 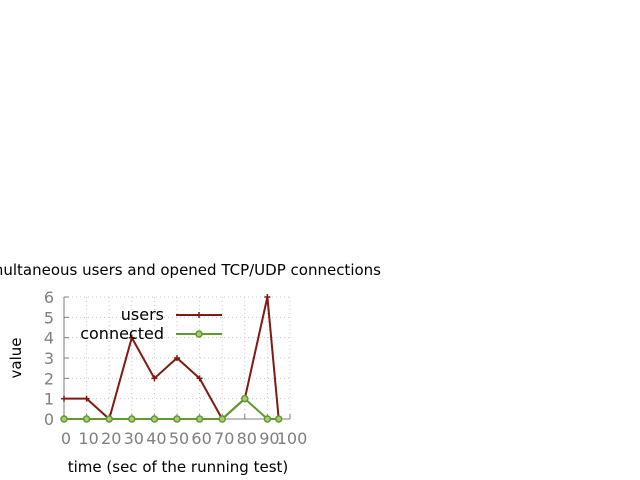 What do you see at coordinates (171, 314) in the screenshot?
I see `legend-item-users: users` at bounding box center [171, 314].